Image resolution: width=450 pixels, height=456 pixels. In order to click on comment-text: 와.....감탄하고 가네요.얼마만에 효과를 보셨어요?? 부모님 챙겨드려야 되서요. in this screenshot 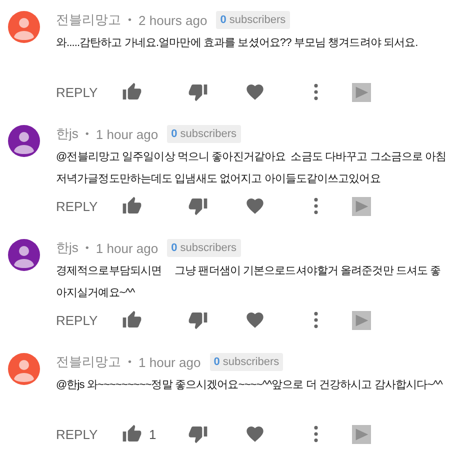, I will do `click(237, 43)`.